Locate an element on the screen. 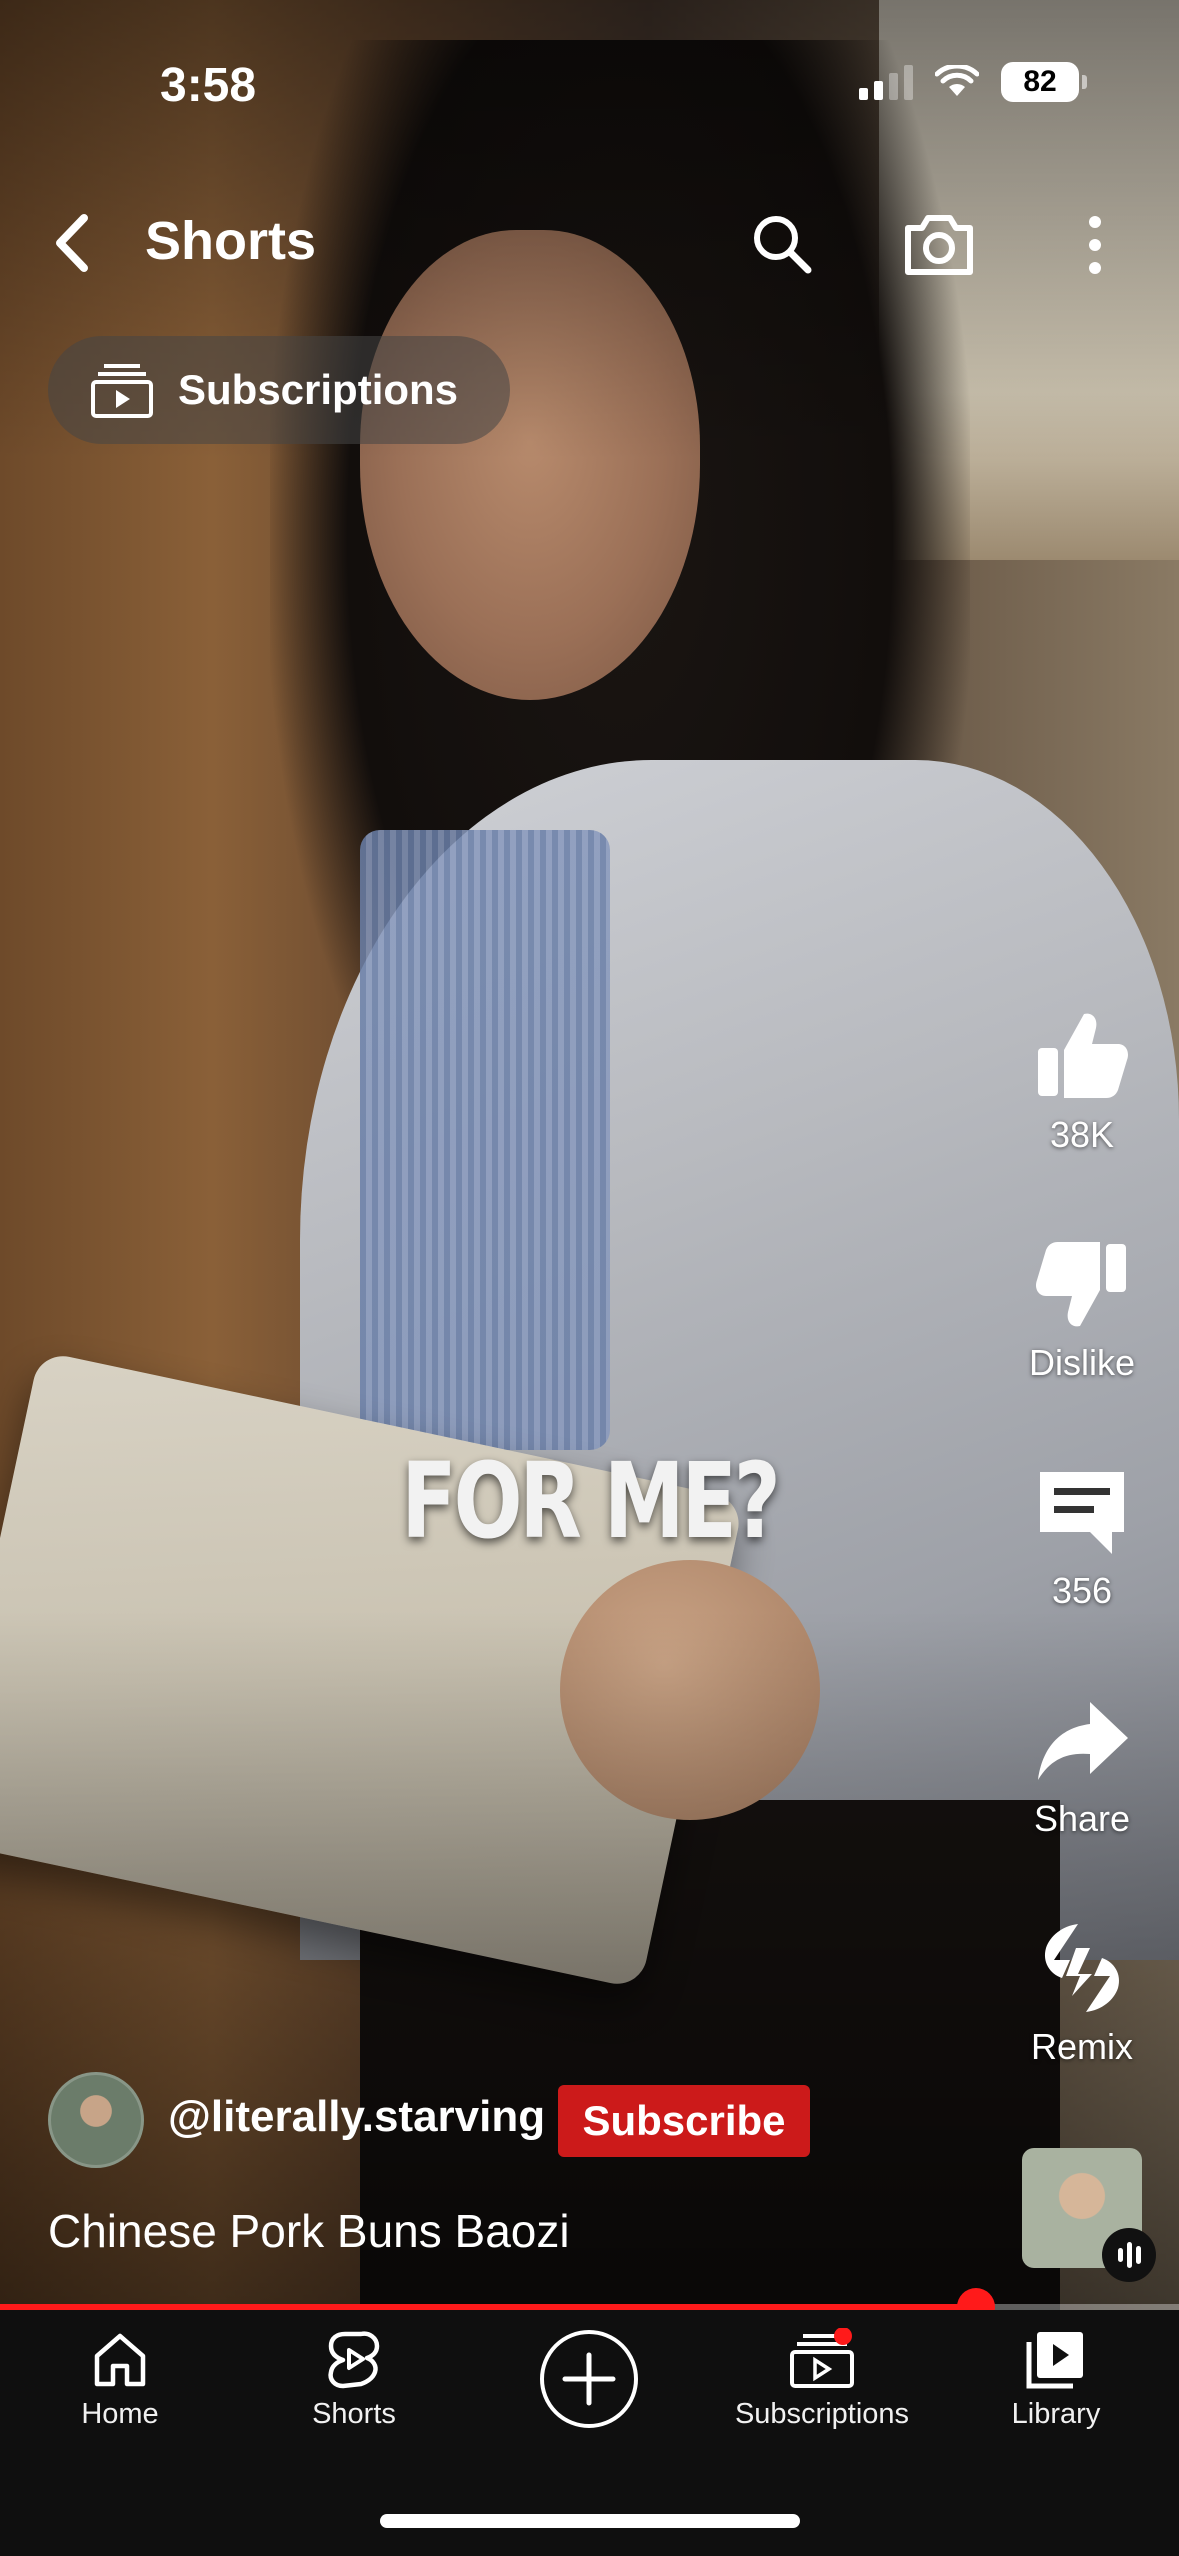  cellular-signal-icon is located at coordinates (886, 82).